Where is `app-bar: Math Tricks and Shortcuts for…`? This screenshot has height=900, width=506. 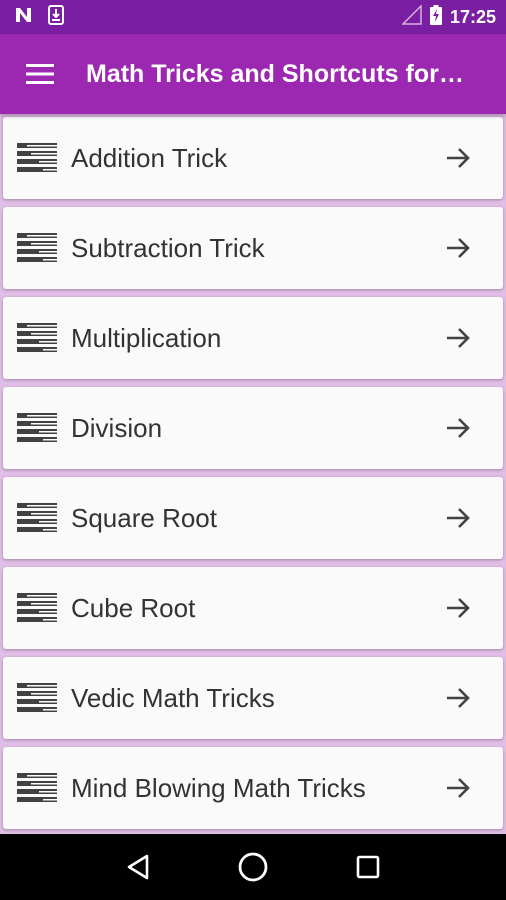 app-bar: Math Tricks and Shortcuts for… is located at coordinates (253, 74).